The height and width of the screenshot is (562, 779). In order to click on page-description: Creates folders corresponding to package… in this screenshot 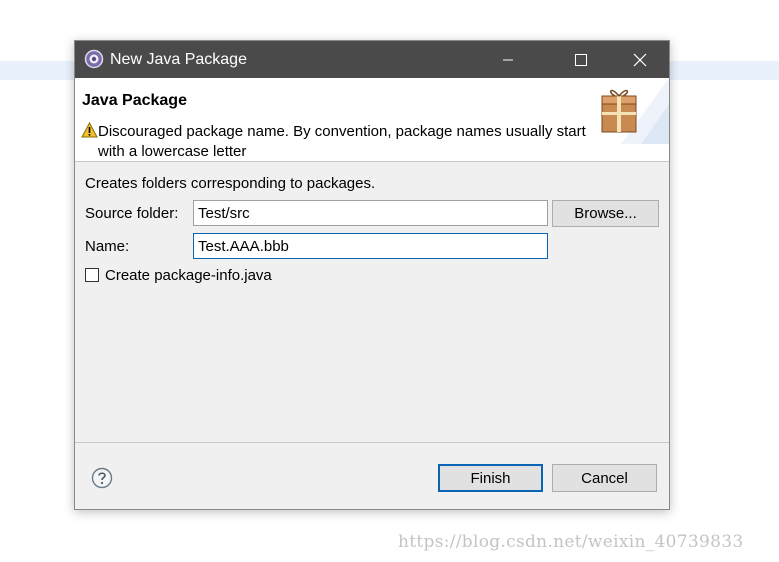, I will do `click(230, 183)`.